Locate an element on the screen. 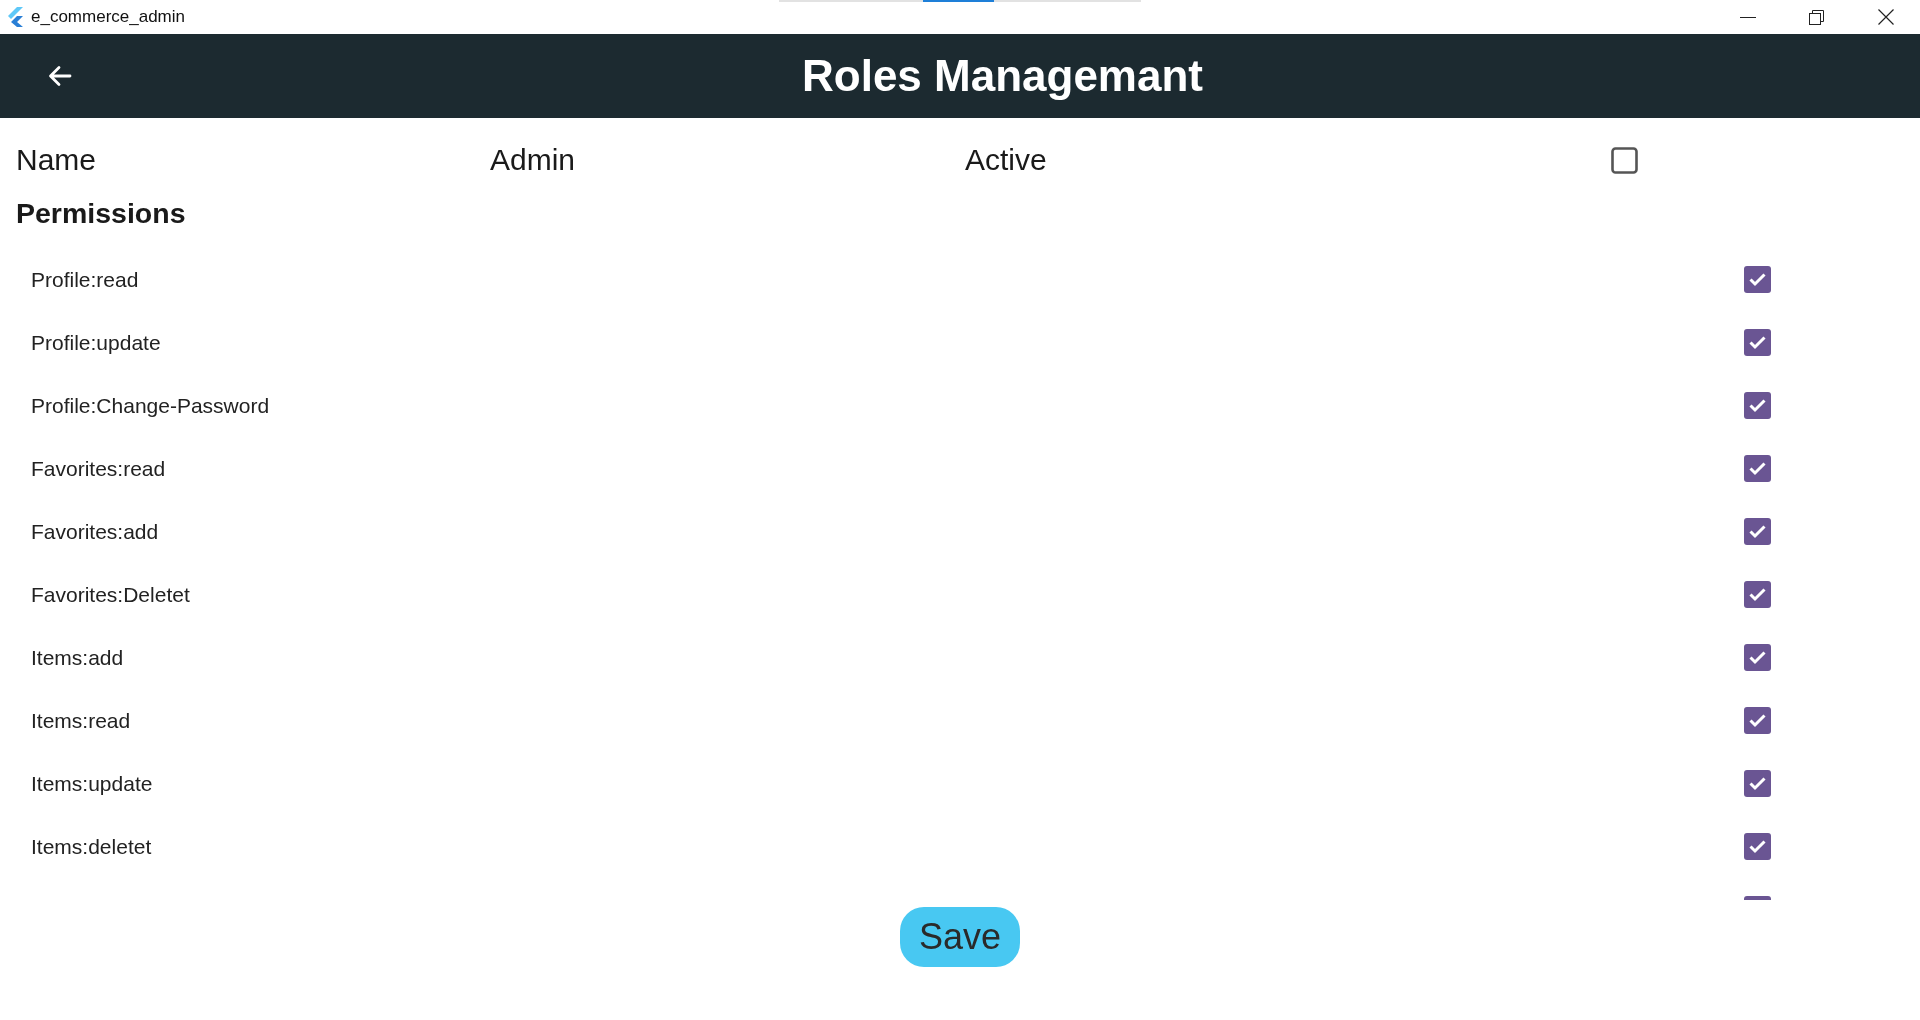 Image resolution: width=1920 pixels, height=1020 pixels. active-label: Active is located at coordinates (1006, 160).